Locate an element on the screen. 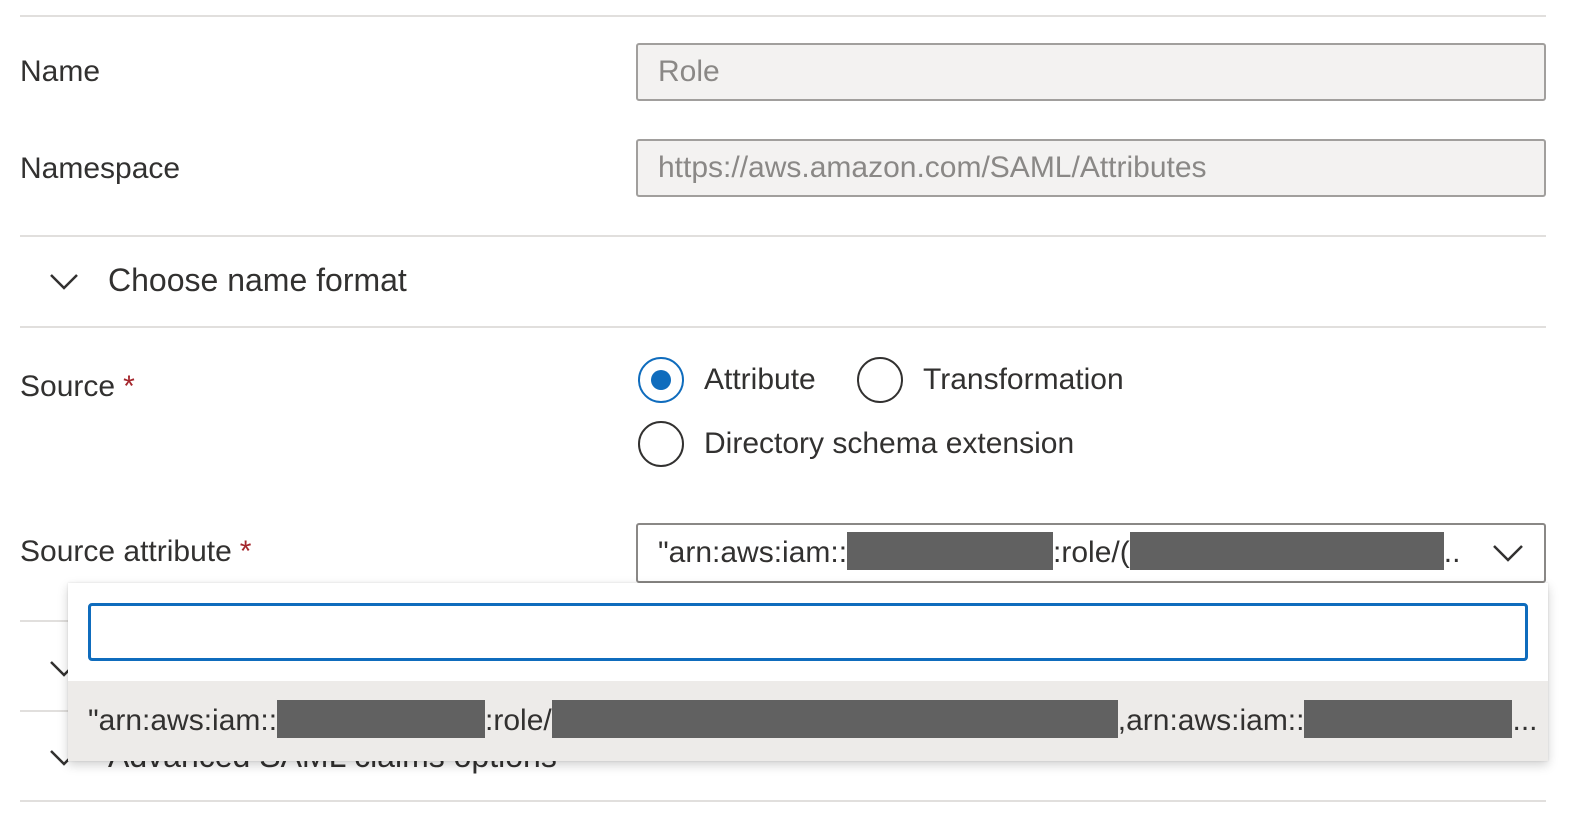  source-attribute-select: "arn:aws:iam:::role/(.. is located at coordinates (1091, 553).